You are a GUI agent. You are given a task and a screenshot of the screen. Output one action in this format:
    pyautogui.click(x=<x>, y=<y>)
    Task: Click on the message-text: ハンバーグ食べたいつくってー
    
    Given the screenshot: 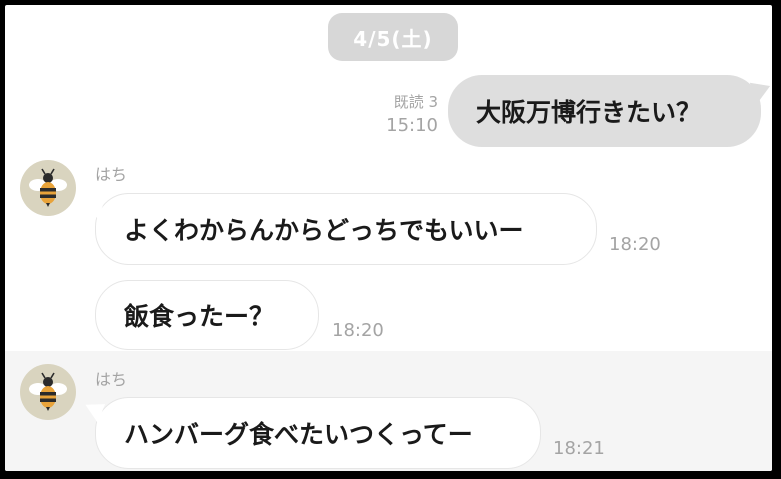 What is the action you would take?
    pyautogui.click(x=298, y=434)
    